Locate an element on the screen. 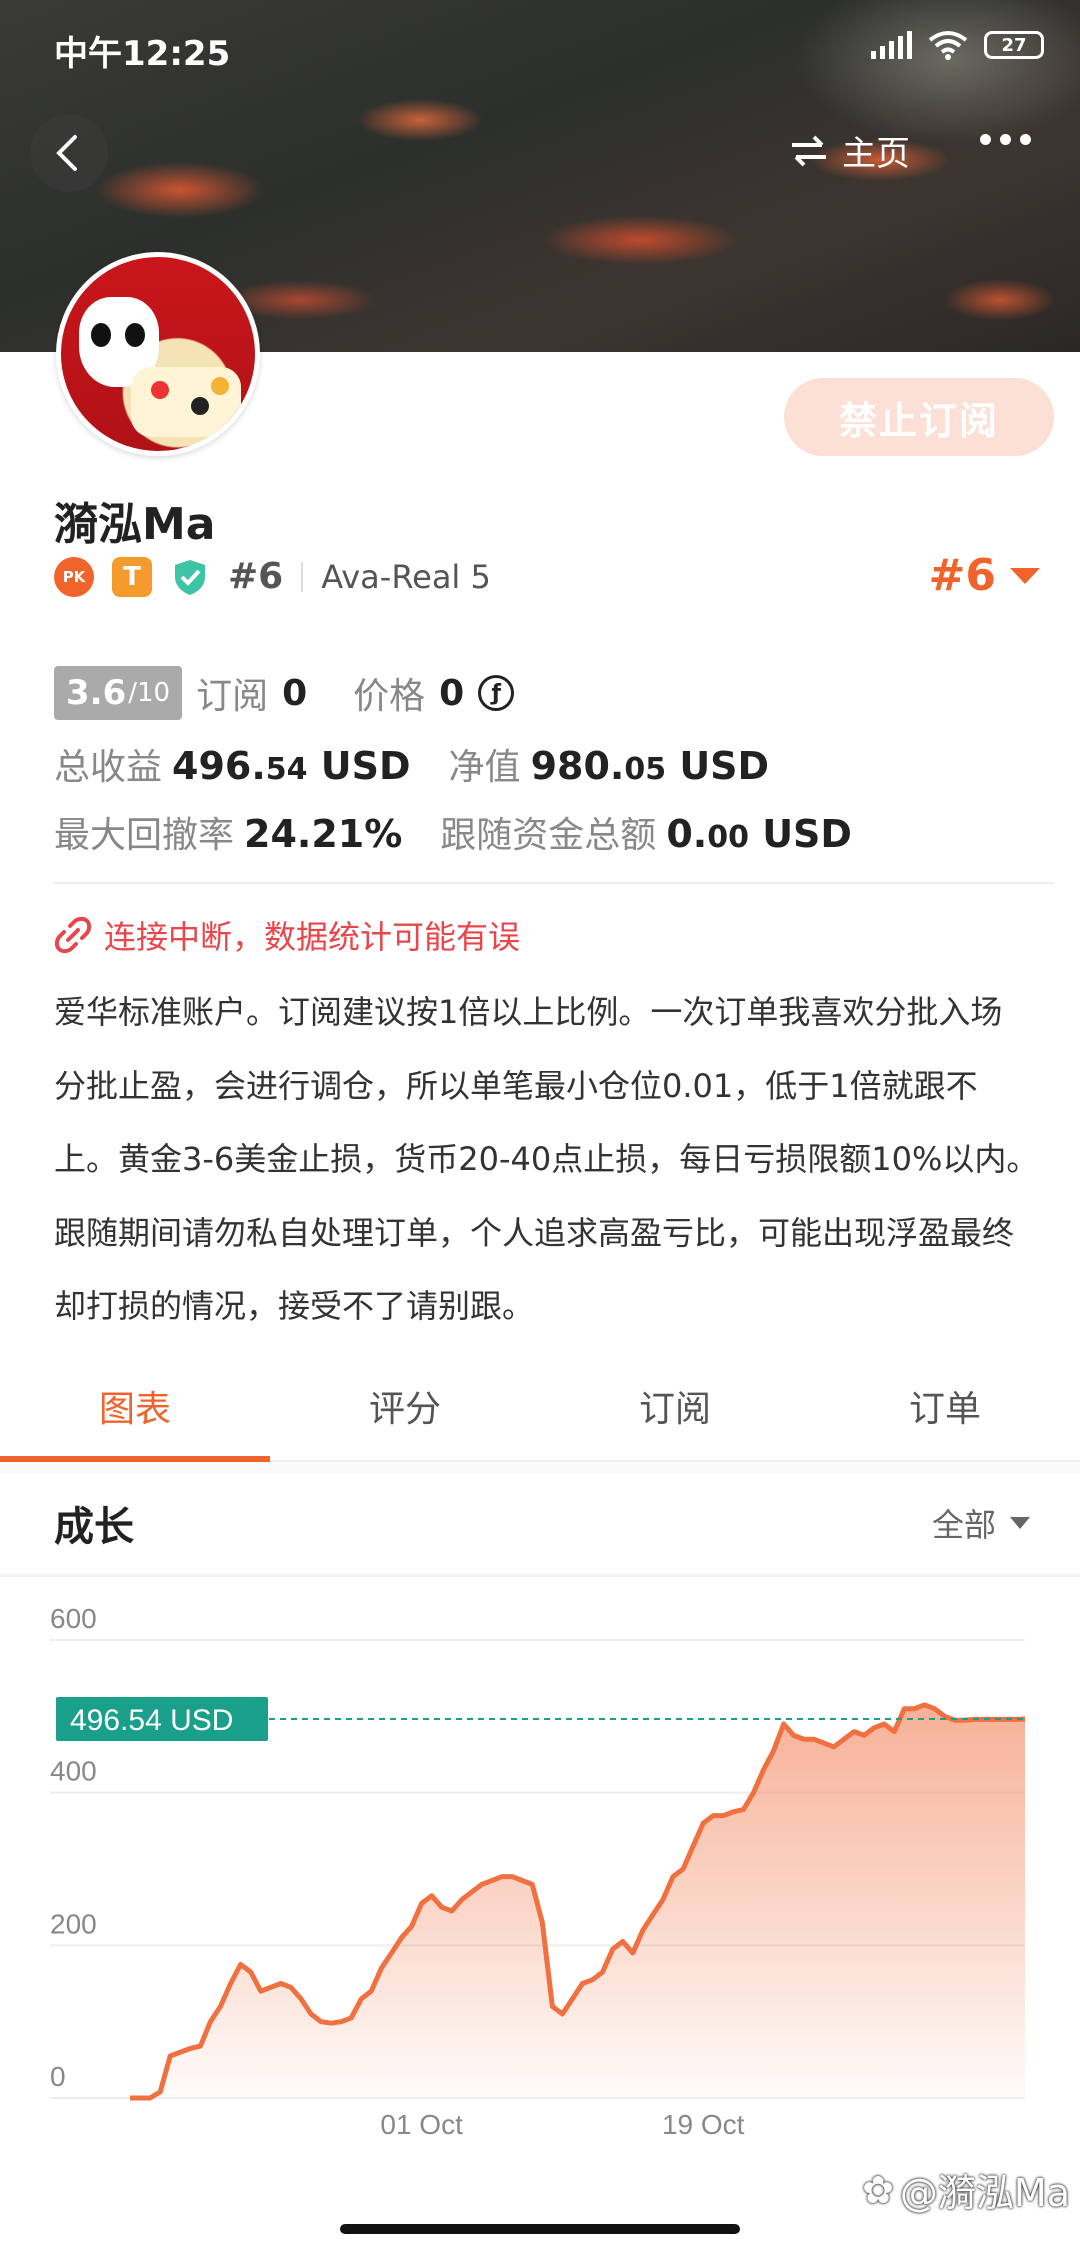  badge-row: PK T #6 Ava-Real 5 is located at coordinates (272, 576).